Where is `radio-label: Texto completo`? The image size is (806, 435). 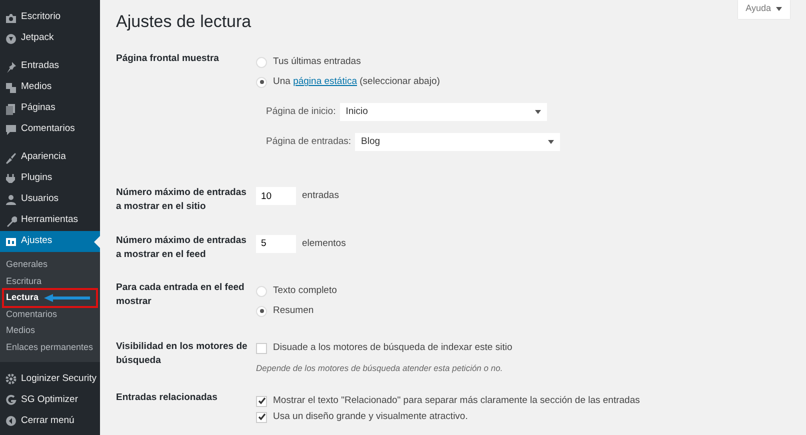
radio-label: Texto completo is located at coordinates (305, 291).